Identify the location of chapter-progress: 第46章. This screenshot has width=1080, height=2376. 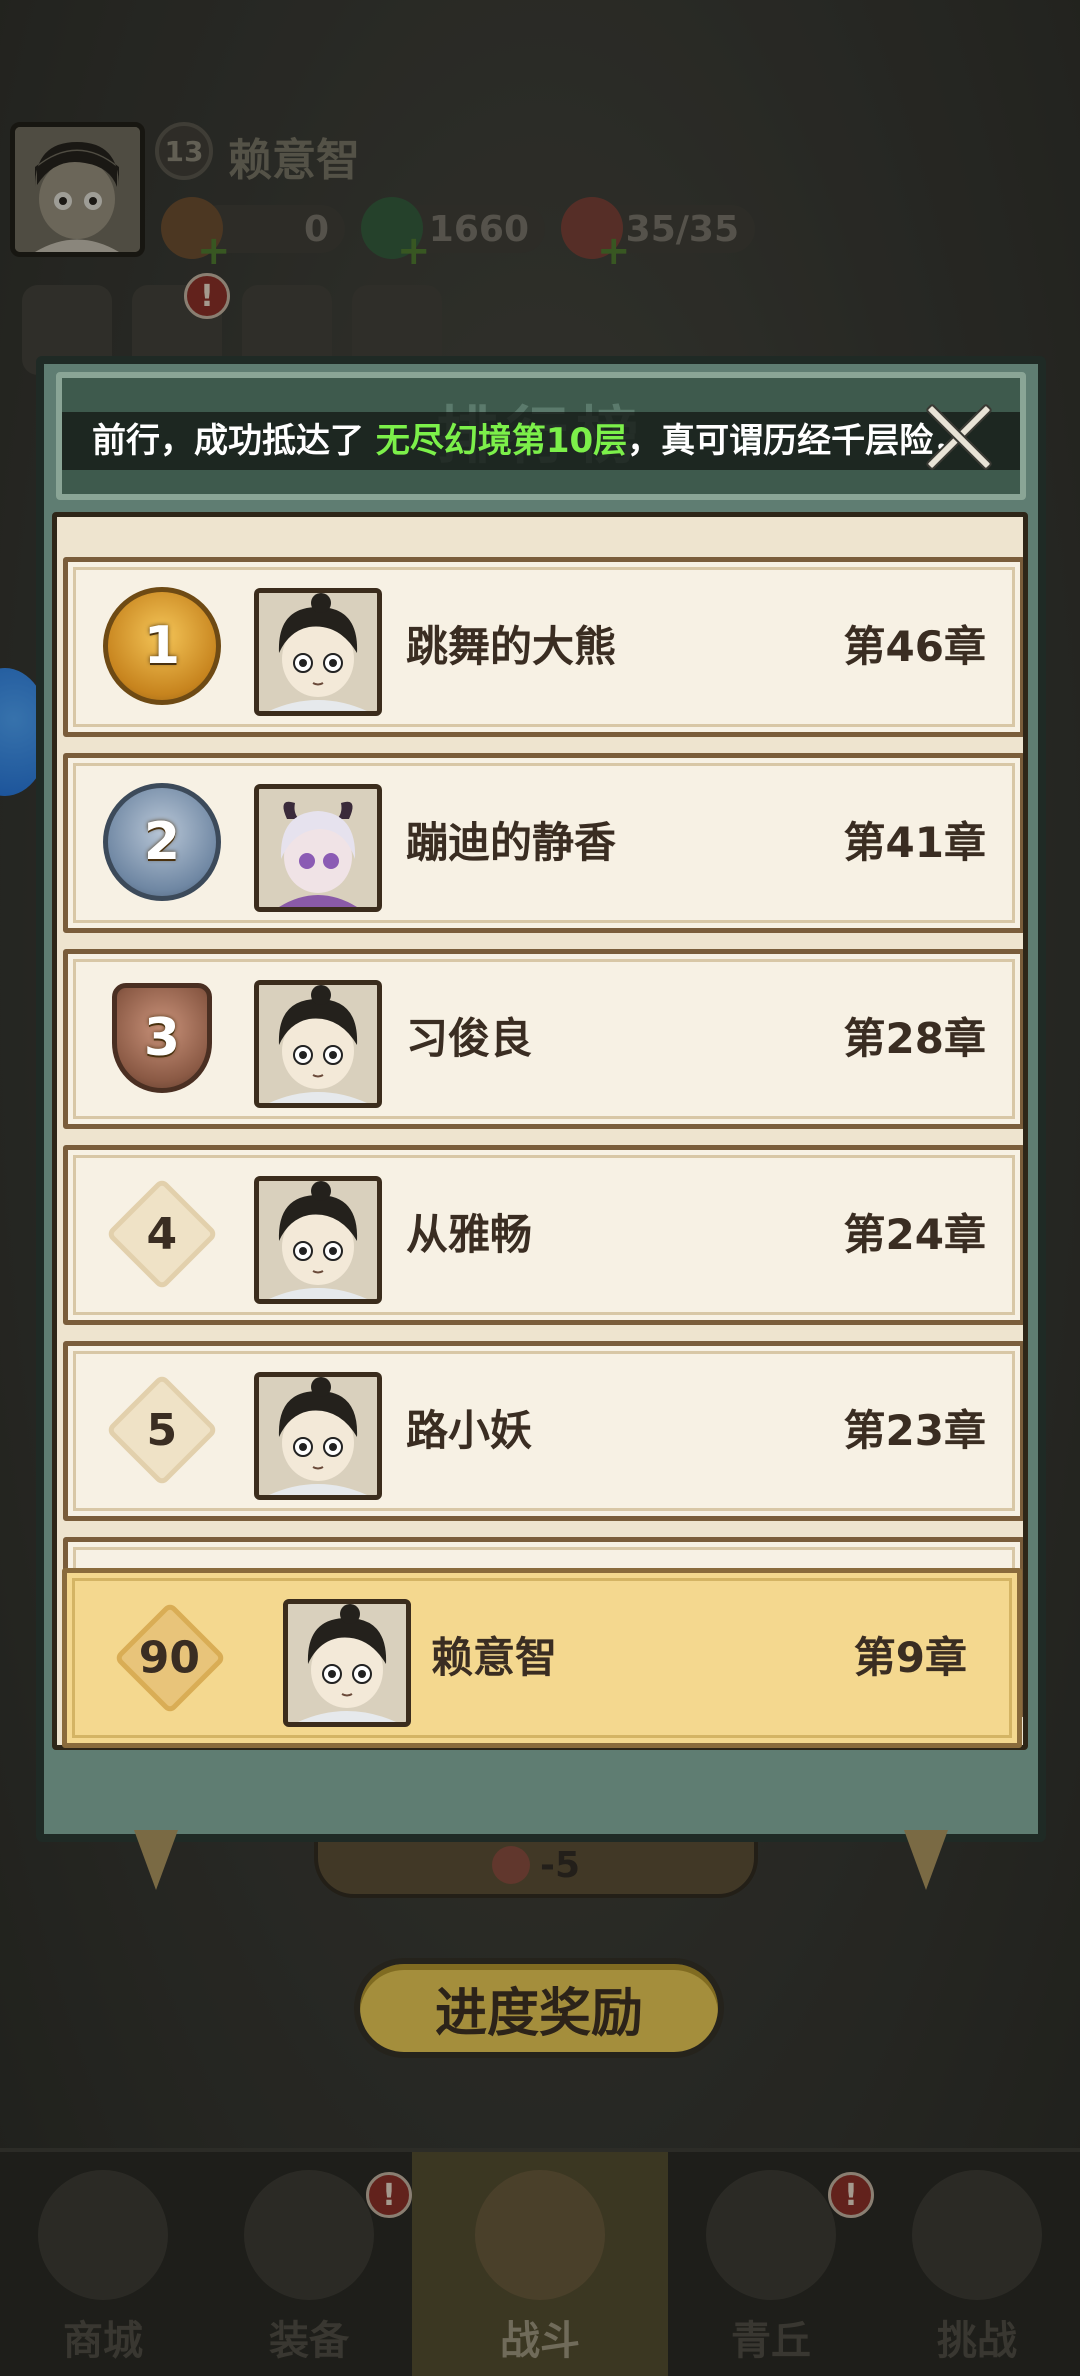
(914, 646).